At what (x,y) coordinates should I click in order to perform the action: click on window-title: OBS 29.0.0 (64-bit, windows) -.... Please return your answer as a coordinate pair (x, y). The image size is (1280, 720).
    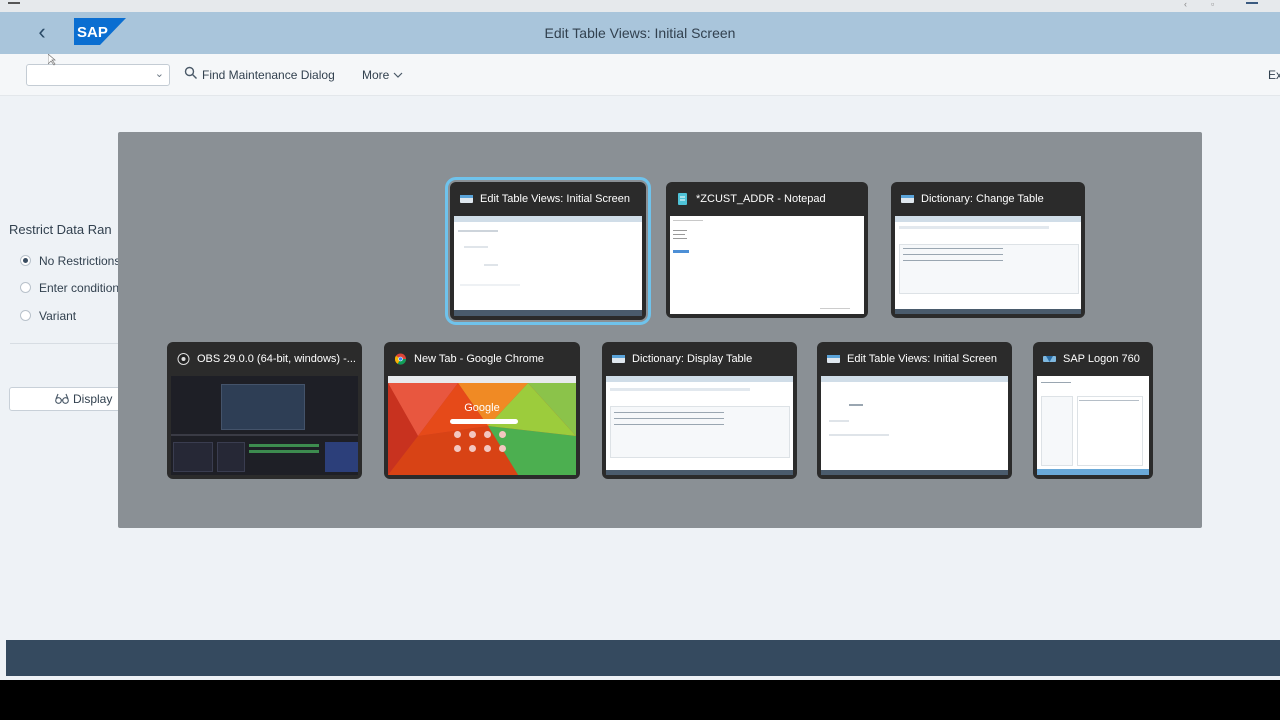
    Looking at the image, I should click on (276, 359).